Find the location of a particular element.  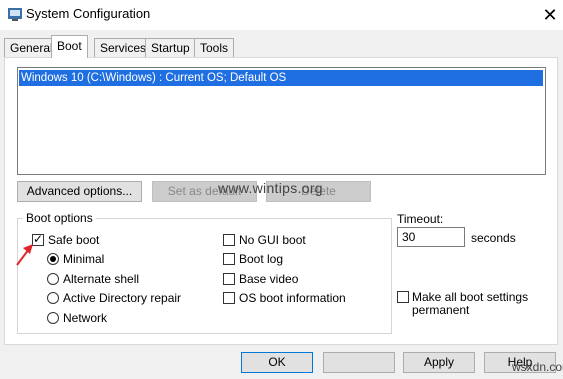

window-title: System Configuration is located at coordinates (88, 13).